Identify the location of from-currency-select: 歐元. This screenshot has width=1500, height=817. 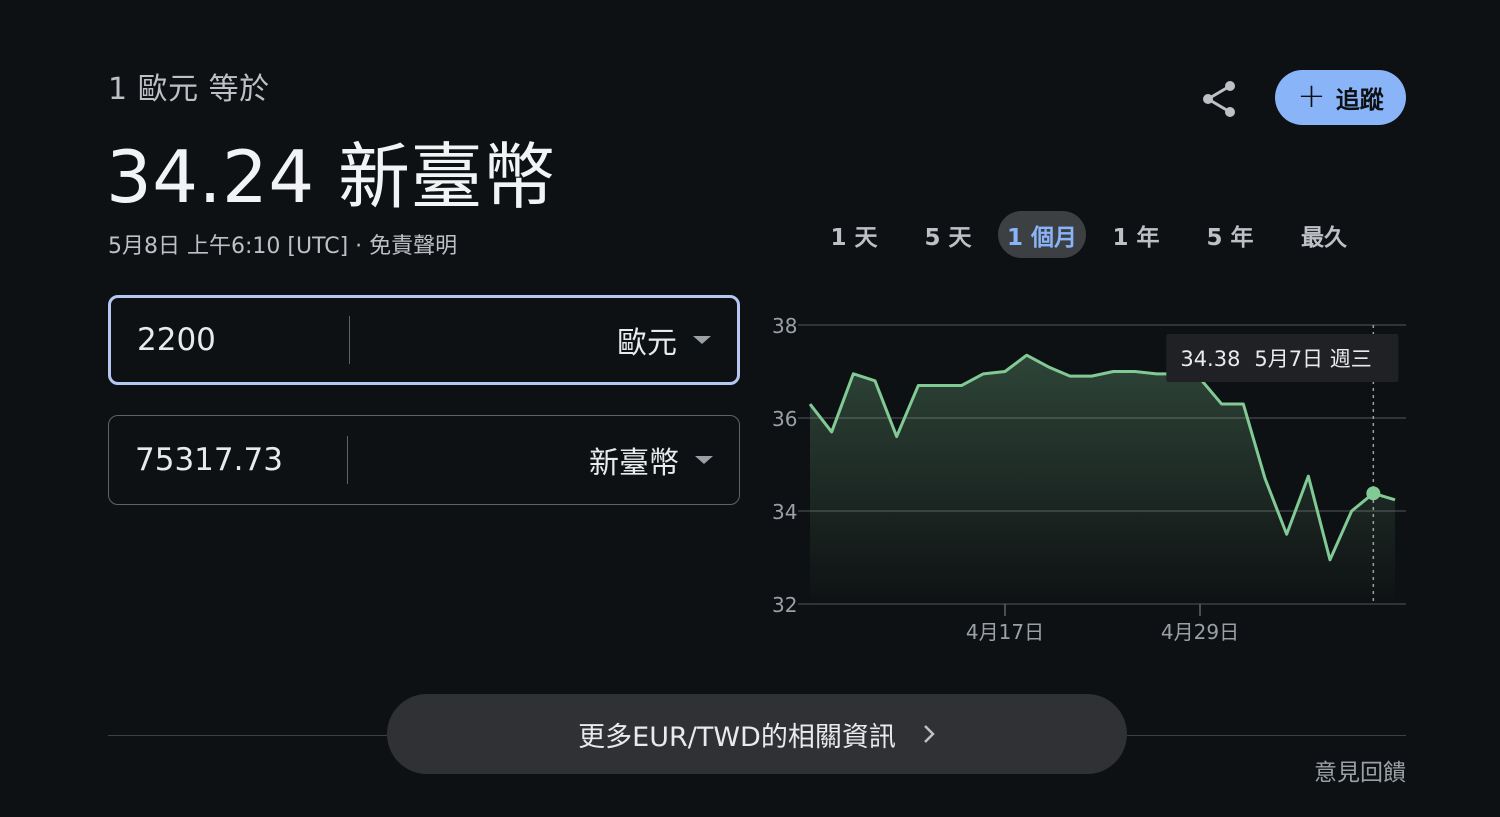
(543, 340).